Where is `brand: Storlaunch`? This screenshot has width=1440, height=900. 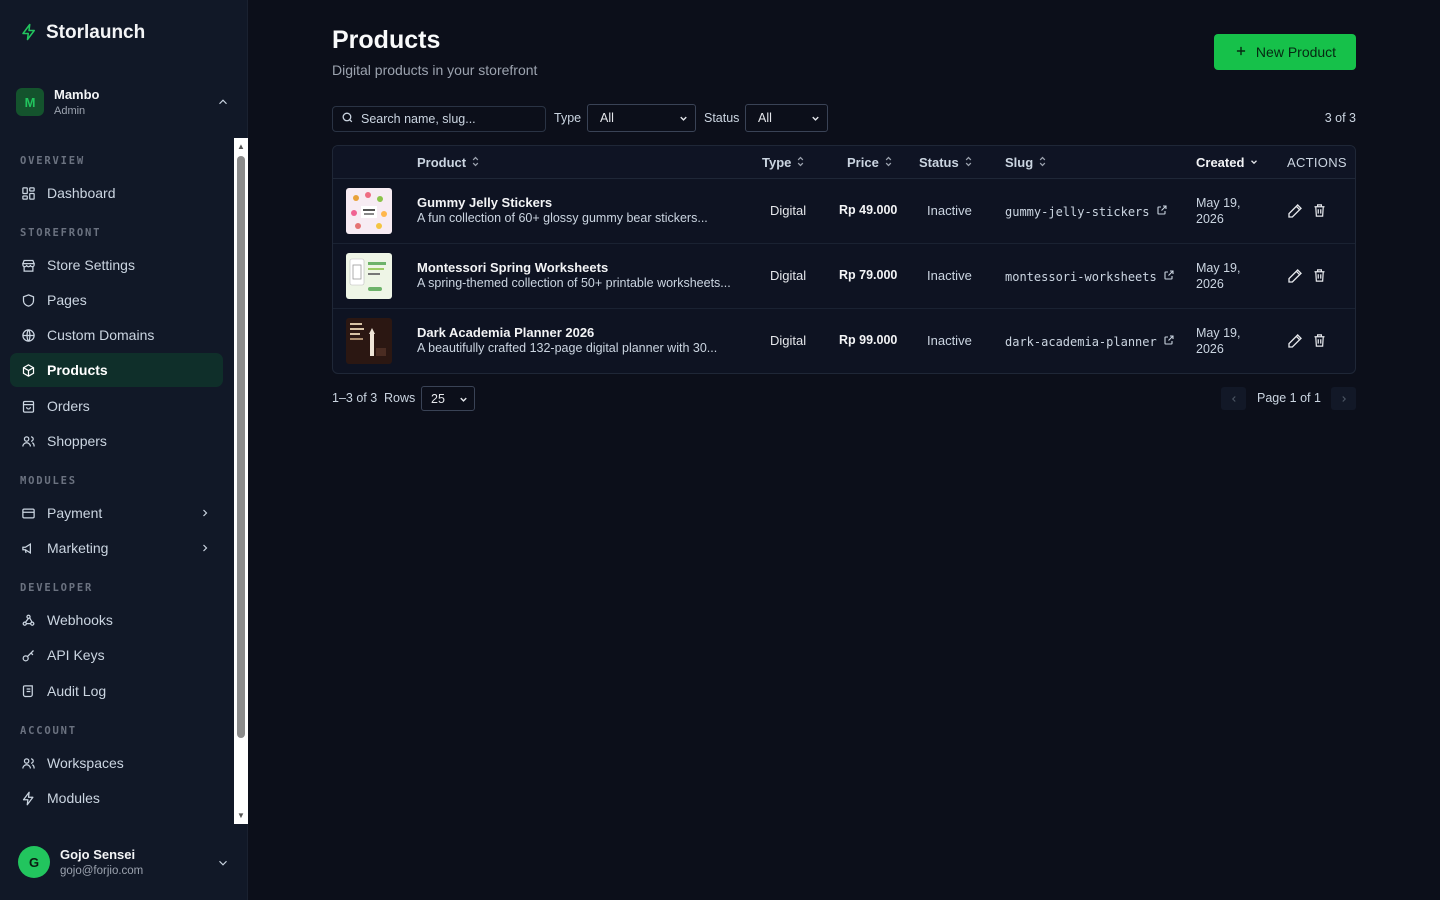
brand: Storlaunch is located at coordinates (82, 33).